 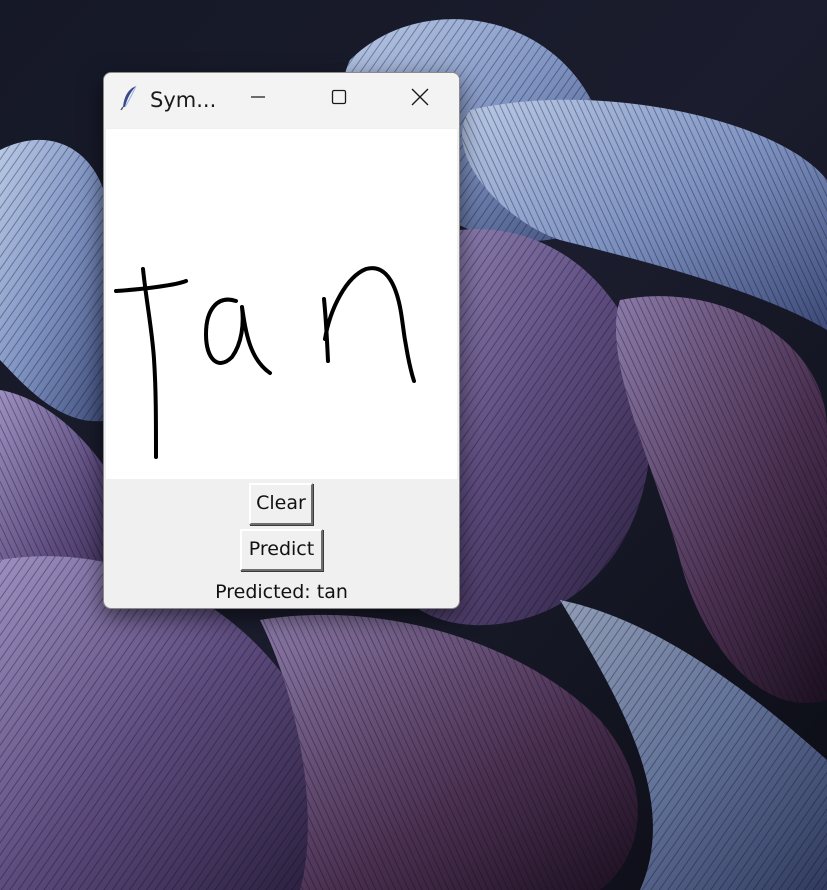 I want to click on minimize-icon, so click(x=258, y=97).